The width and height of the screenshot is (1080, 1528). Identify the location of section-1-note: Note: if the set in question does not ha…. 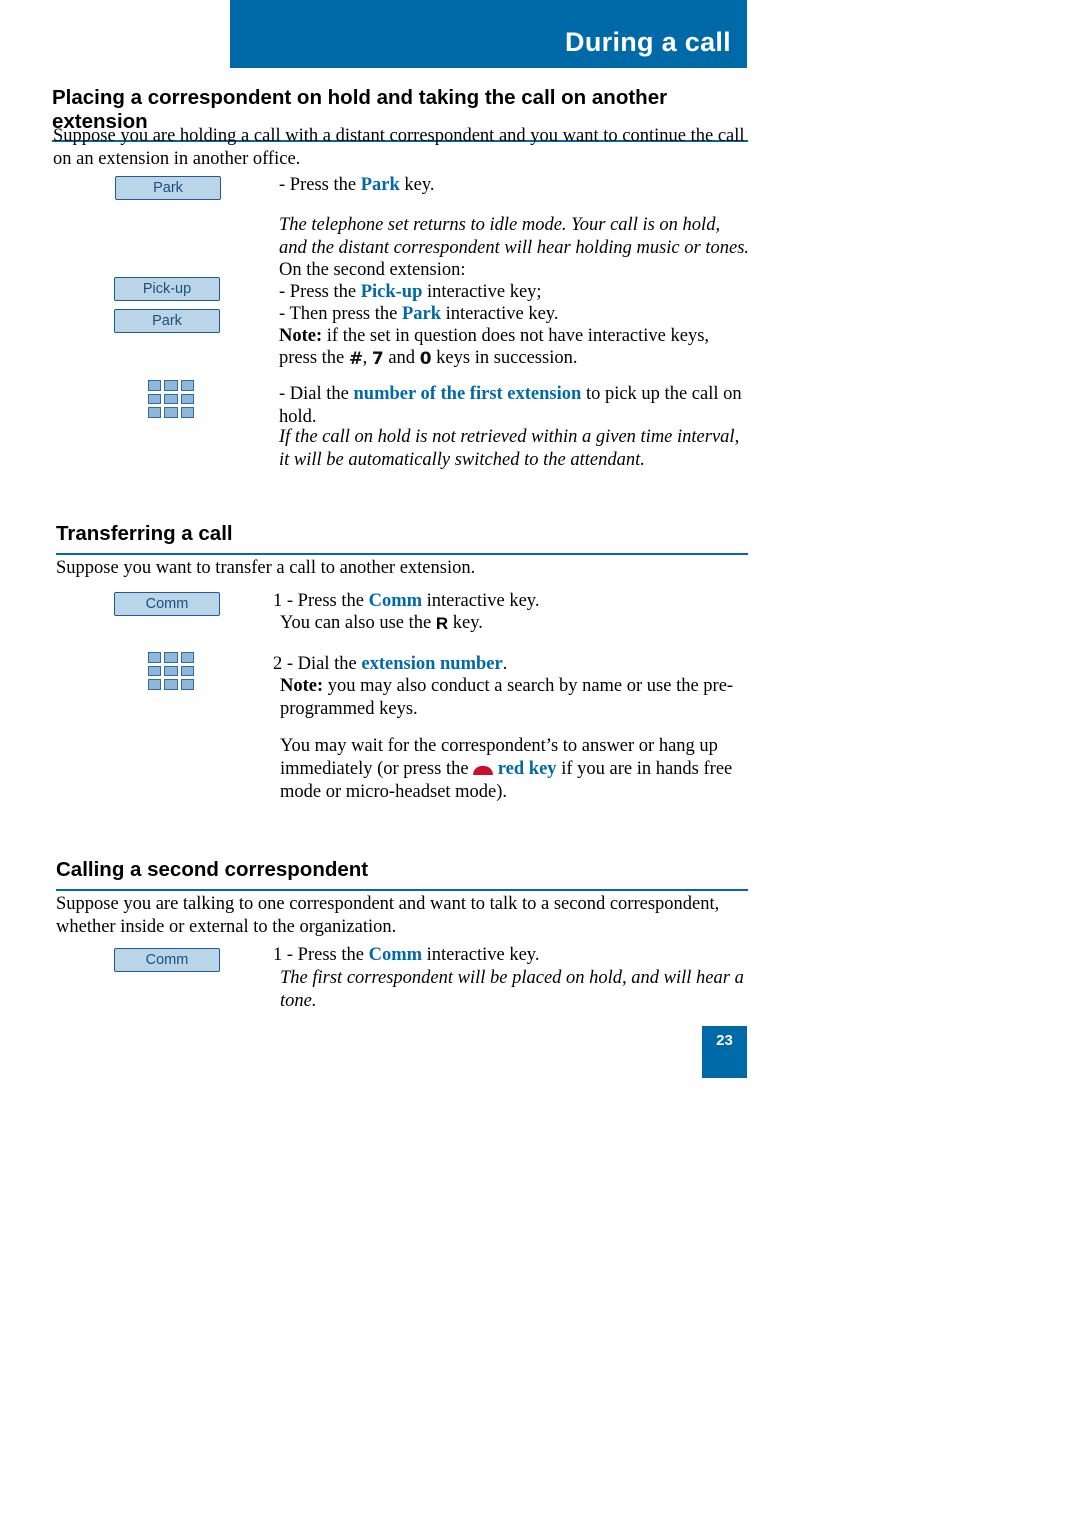
(514, 336).